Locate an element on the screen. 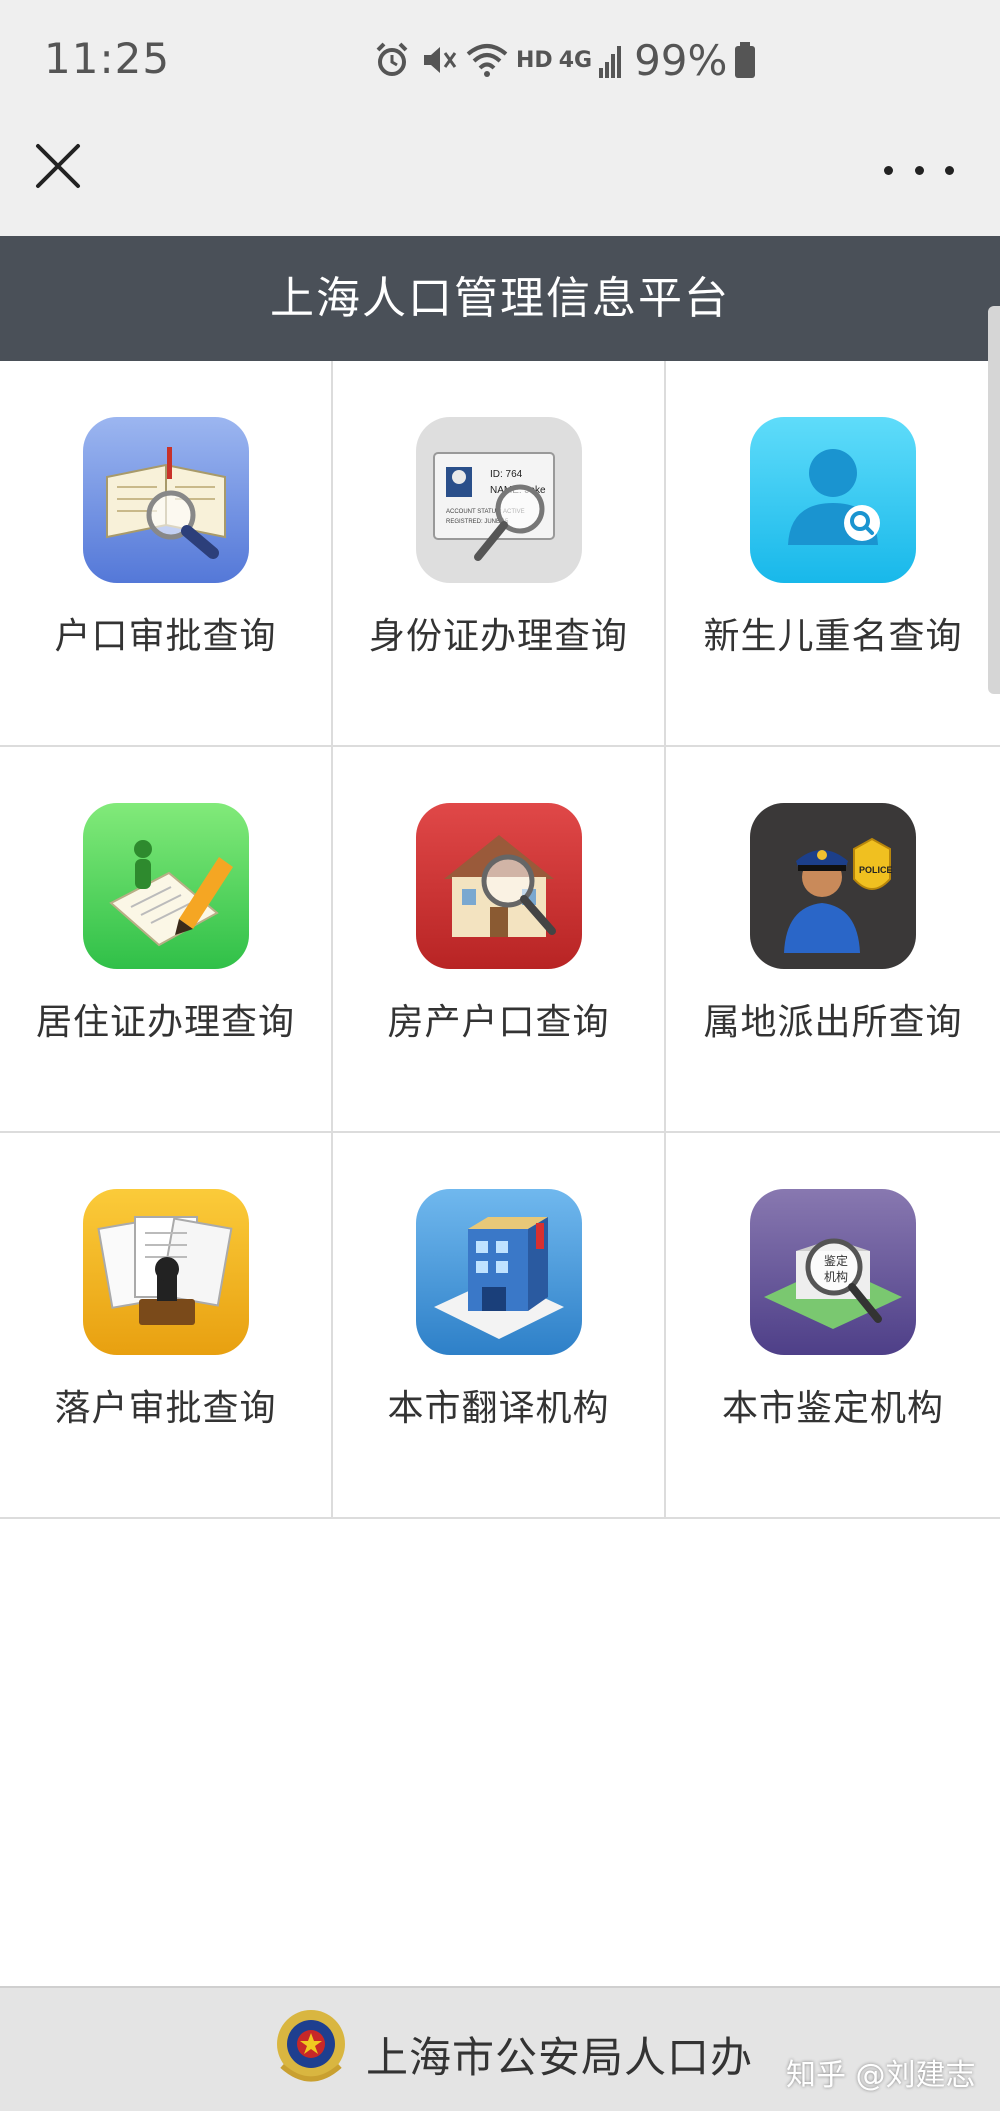 The width and height of the screenshot is (1000, 2111). system-icons: HD 4G 99% is located at coordinates (564, 60).